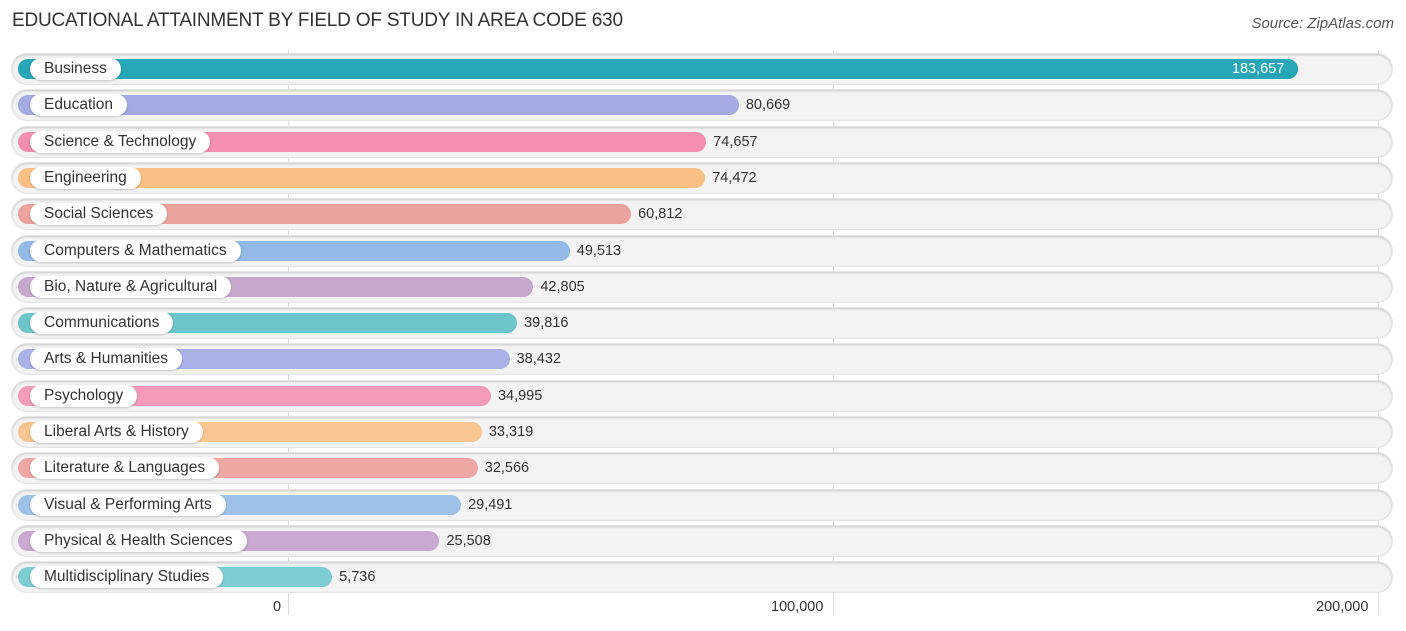 Image resolution: width=1406 pixels, height=631 pixels. I want to click on value-label: 42,805, so click(562, 286).